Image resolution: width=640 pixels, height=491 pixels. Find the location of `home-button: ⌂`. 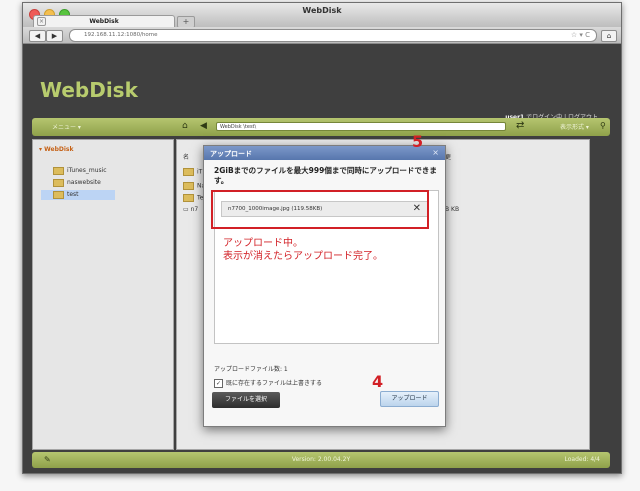

home-button: ⌂ is located at coordinates (609, 36).